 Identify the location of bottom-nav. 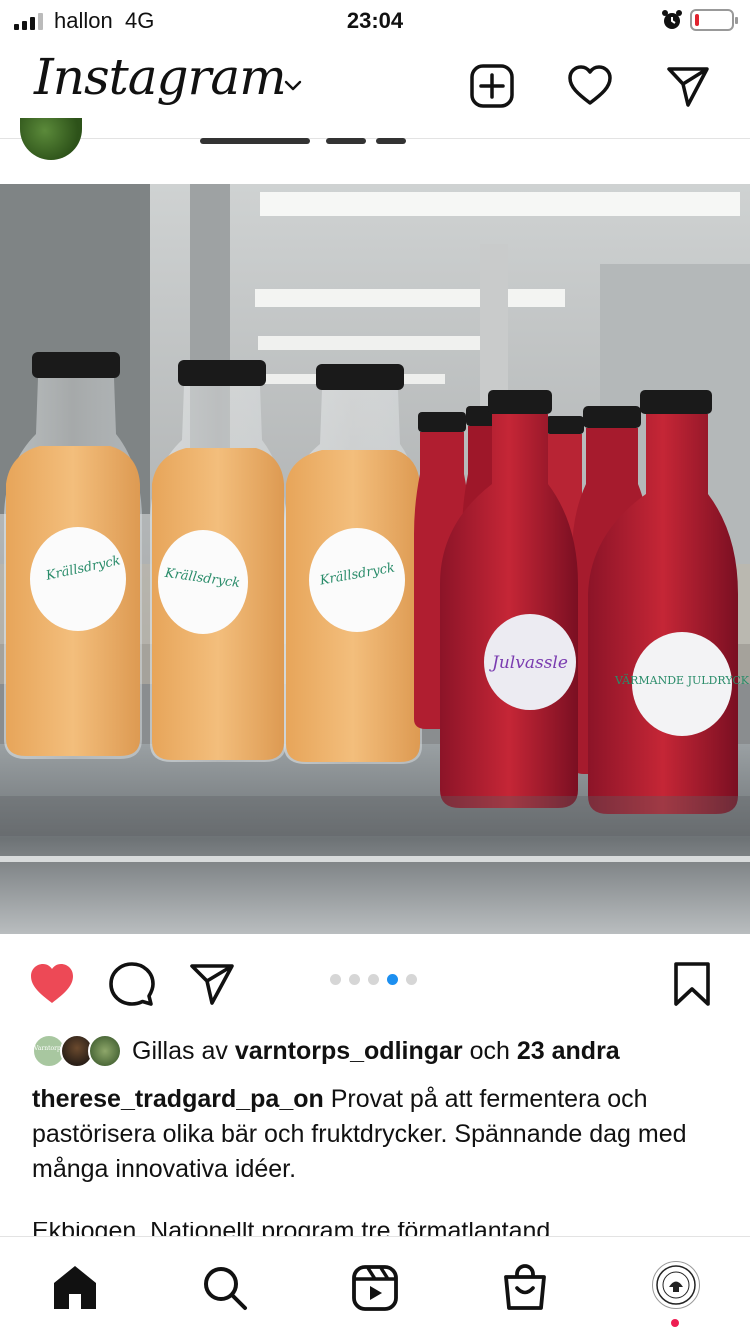
(375, 1285).